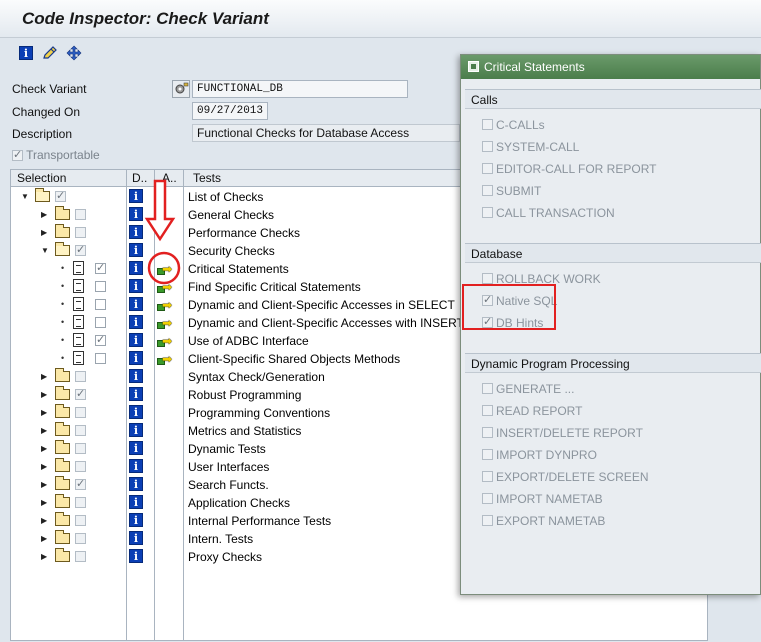 This screenshot has height=642, width=761. Describe the element at coordinates (513, 125) in the screenshot. I see `option-checkbox: C-CALLs` at that location.